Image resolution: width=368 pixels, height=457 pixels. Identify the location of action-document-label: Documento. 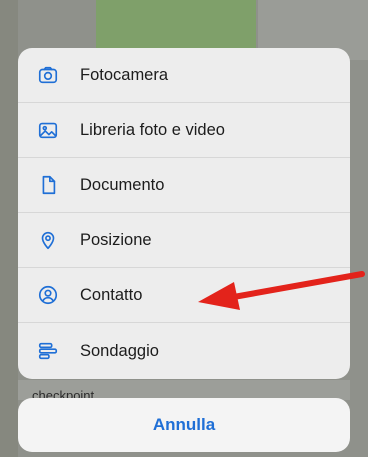
(122, 184).